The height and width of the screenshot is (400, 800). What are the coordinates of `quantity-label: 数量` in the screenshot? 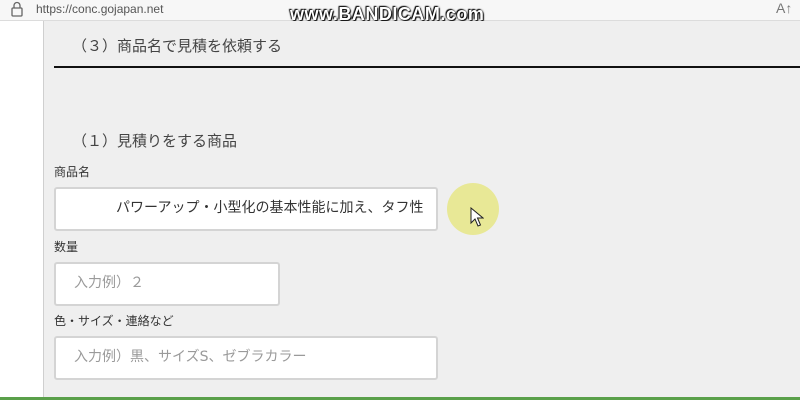 It's located at (66, 247).